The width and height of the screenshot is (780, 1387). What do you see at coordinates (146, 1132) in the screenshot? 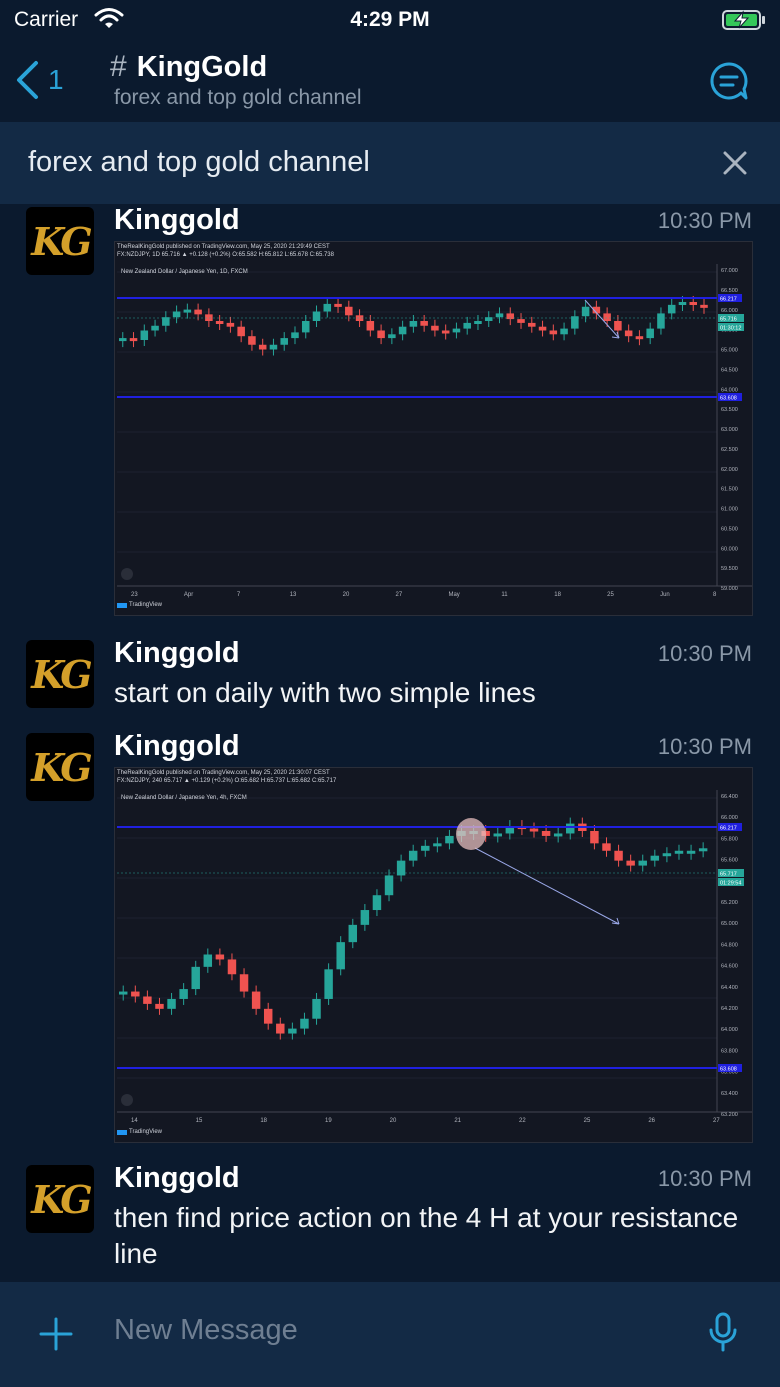
I see `tradingview-logo: TradingView` at bounding box center [146, 1132].